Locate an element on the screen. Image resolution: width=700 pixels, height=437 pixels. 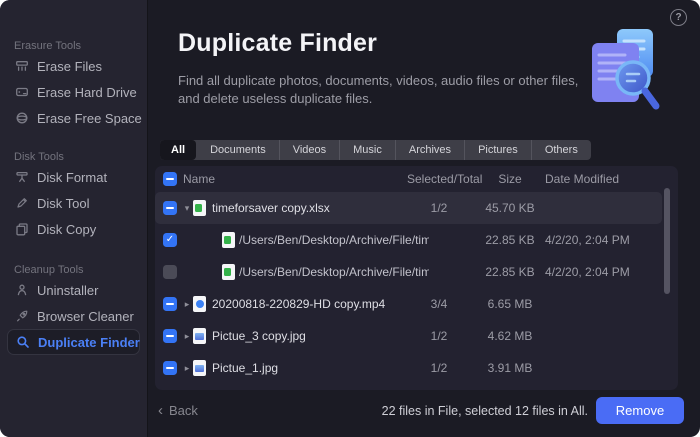
disk-format-icon is located at coordinates (21, 177).